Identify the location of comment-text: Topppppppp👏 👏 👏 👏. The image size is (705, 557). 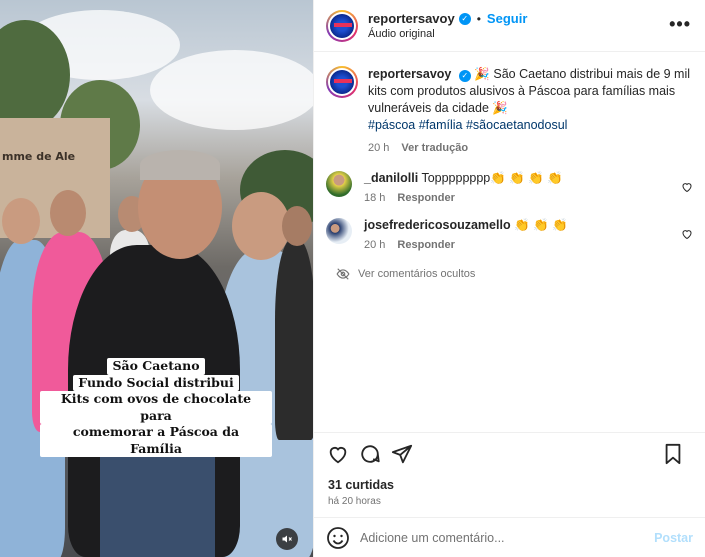
(492, 178).